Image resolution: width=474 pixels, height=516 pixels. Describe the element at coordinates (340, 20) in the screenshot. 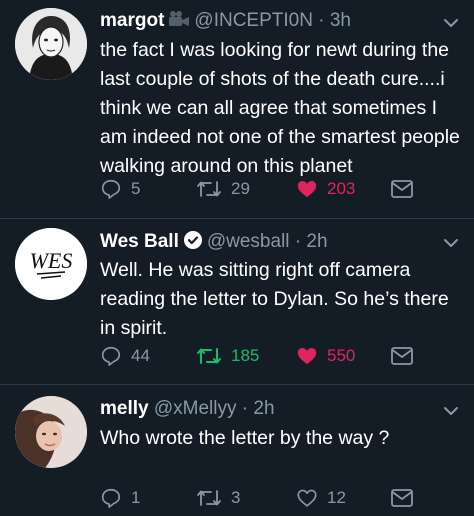

I see `timestamp: 3h` at that location.